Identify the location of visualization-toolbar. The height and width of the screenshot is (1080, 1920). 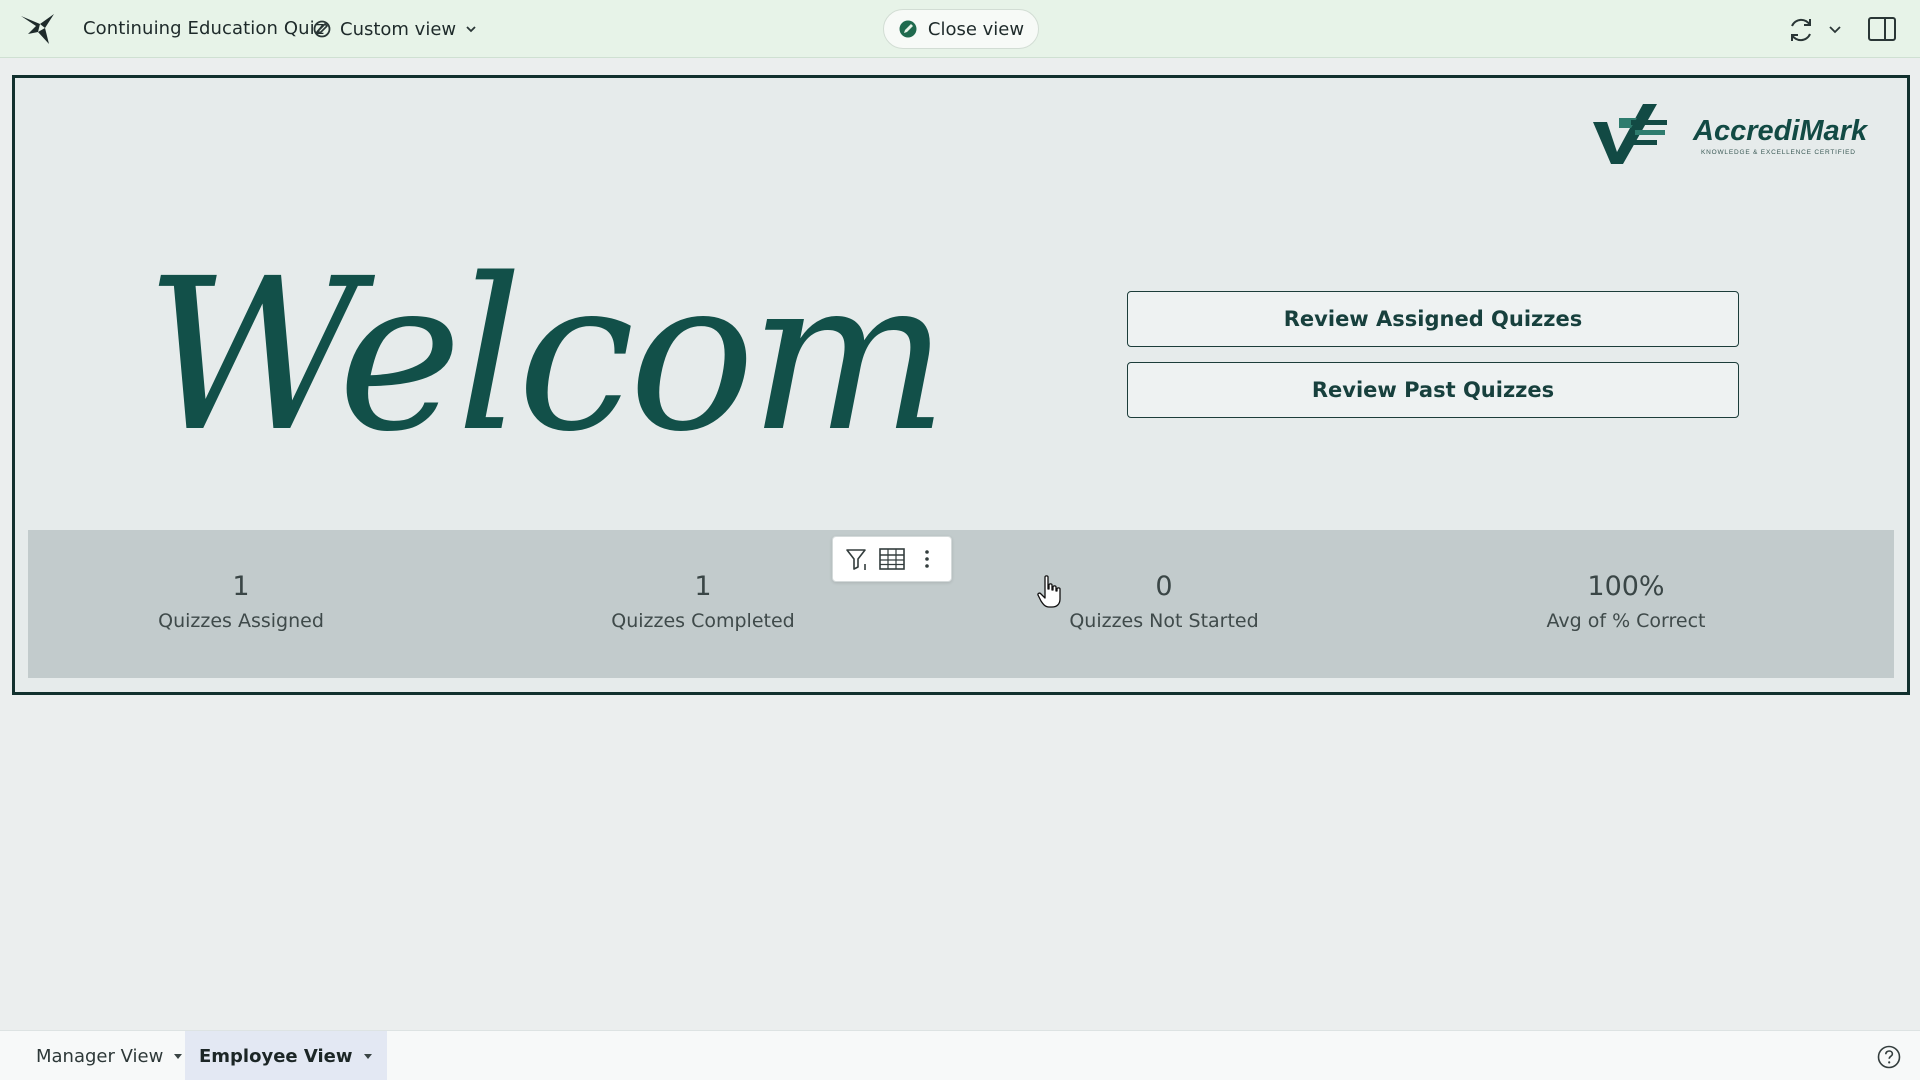
(892, 559).